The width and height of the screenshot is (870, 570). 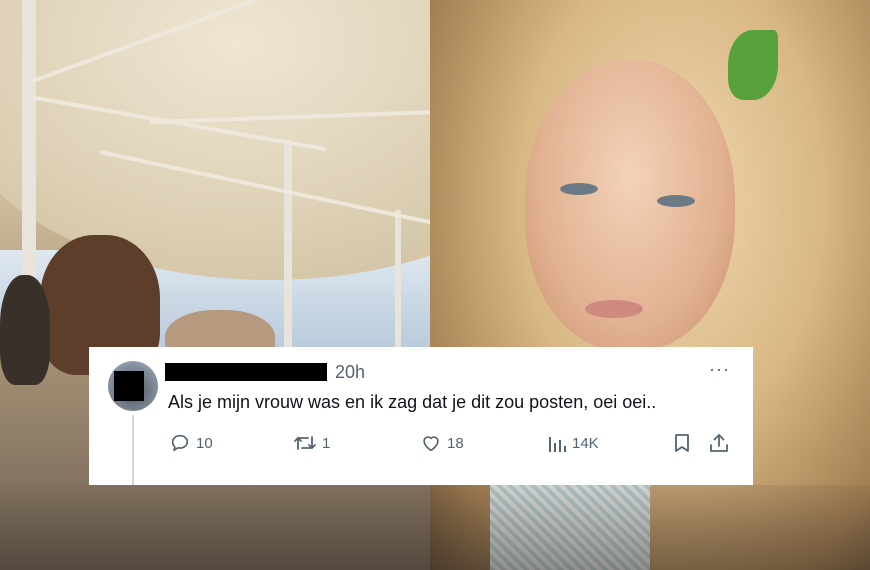 I want to click on plant, so click(x=753, y=65).